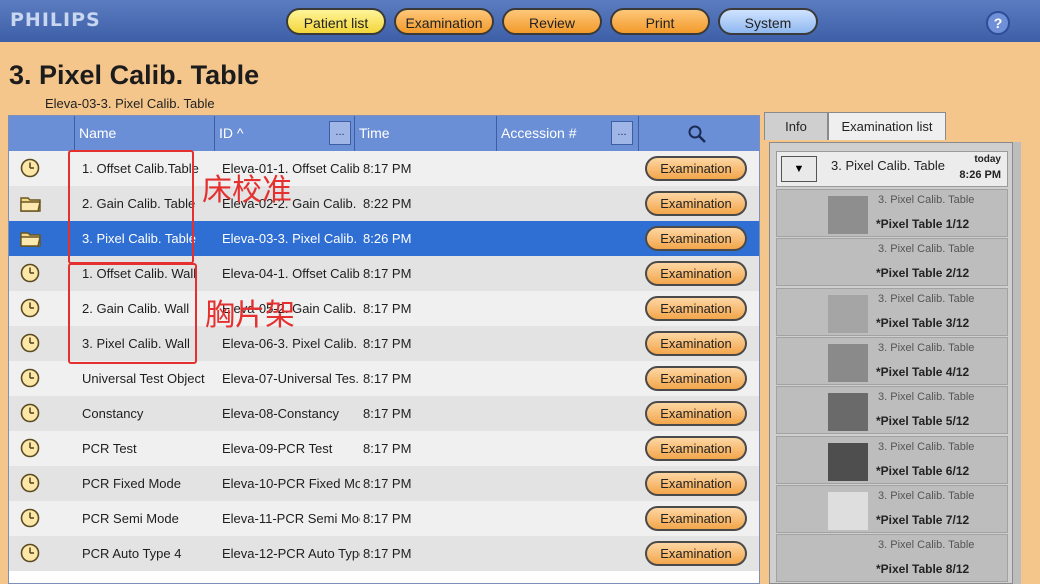 The height and width of the screenshot is (584, 1040). Describe the element at coordinates (134, 75) in the screenshot. I see `page-title: 3. Pixel Calib. Table` at that location.